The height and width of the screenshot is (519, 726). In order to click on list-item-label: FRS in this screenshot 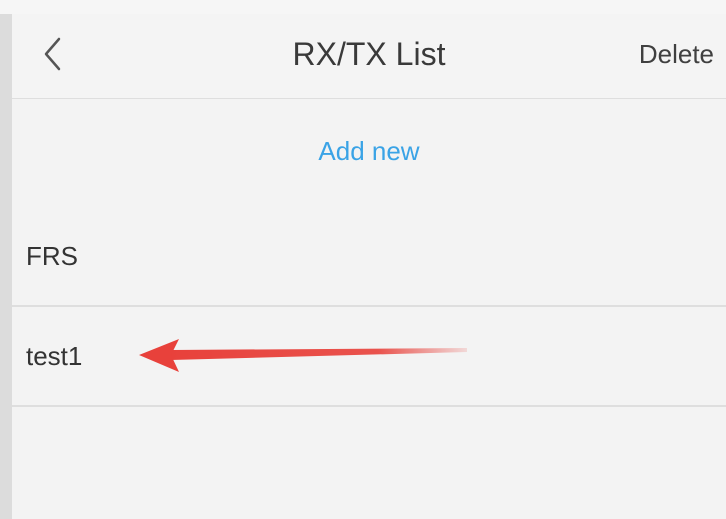, I will do `click(52, 256)`.